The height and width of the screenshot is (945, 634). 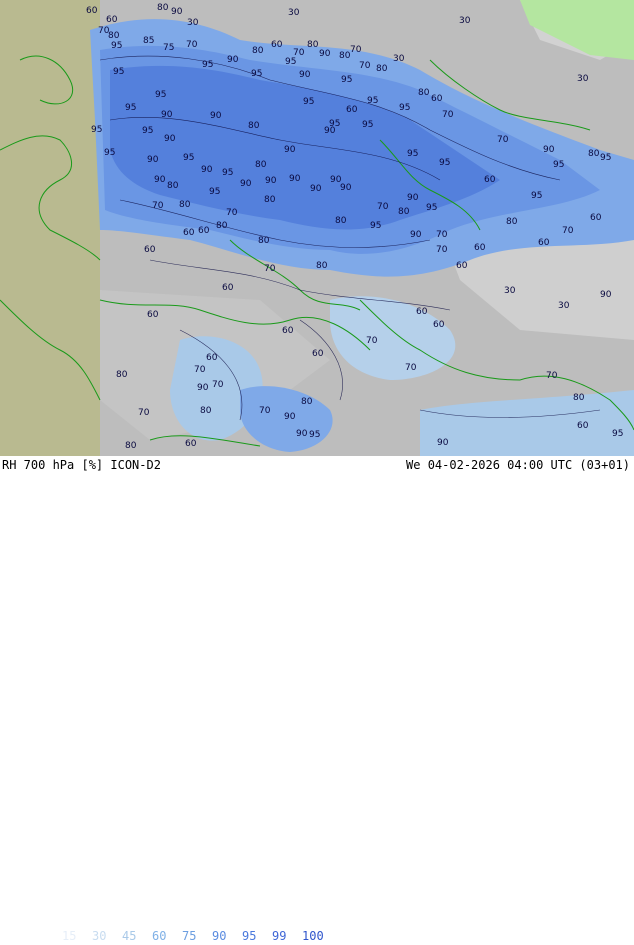 What do you see at coordinates (189, 936) in the screenshot?
I see `scale-value: 75` at bounding box center [189, 936].